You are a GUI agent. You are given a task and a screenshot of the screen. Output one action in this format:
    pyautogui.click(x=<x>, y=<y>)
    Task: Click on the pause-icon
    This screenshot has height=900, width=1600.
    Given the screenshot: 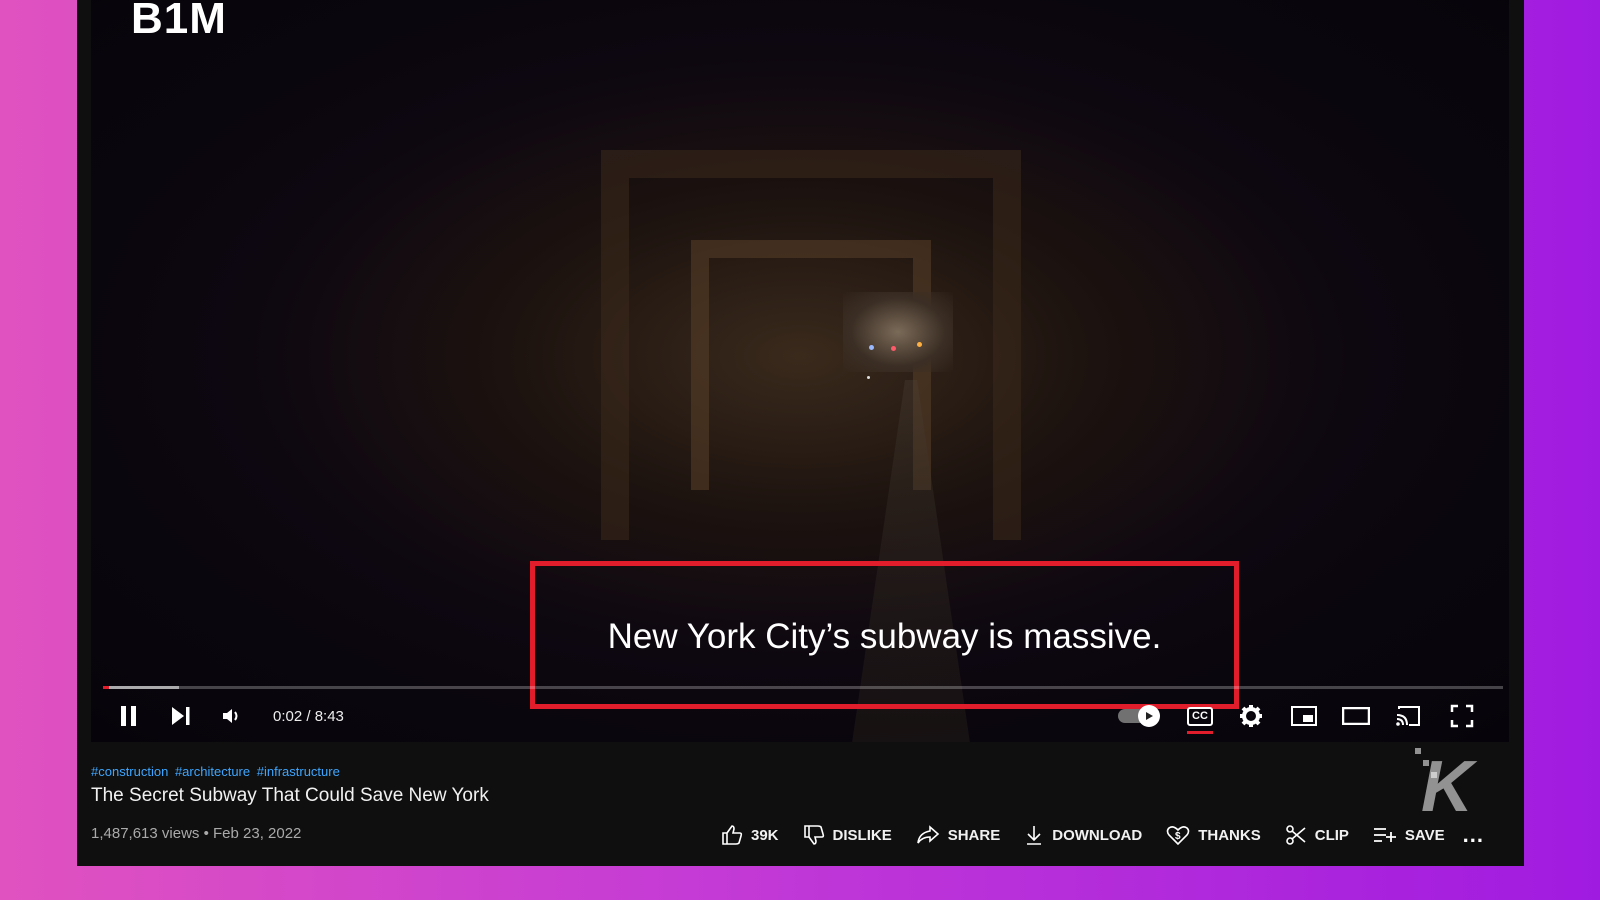 What is the action you would take?
    pyautogui.click(x=128, y=716)
    